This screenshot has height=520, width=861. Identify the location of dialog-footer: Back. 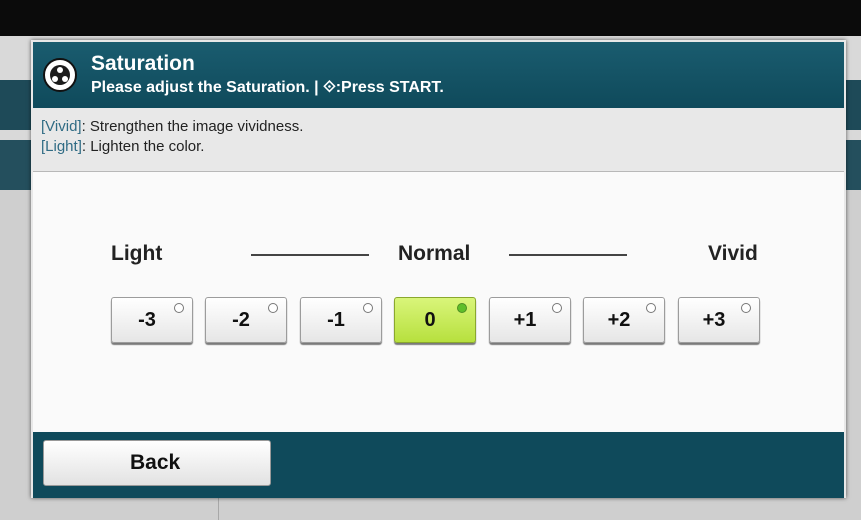
(438, 465).